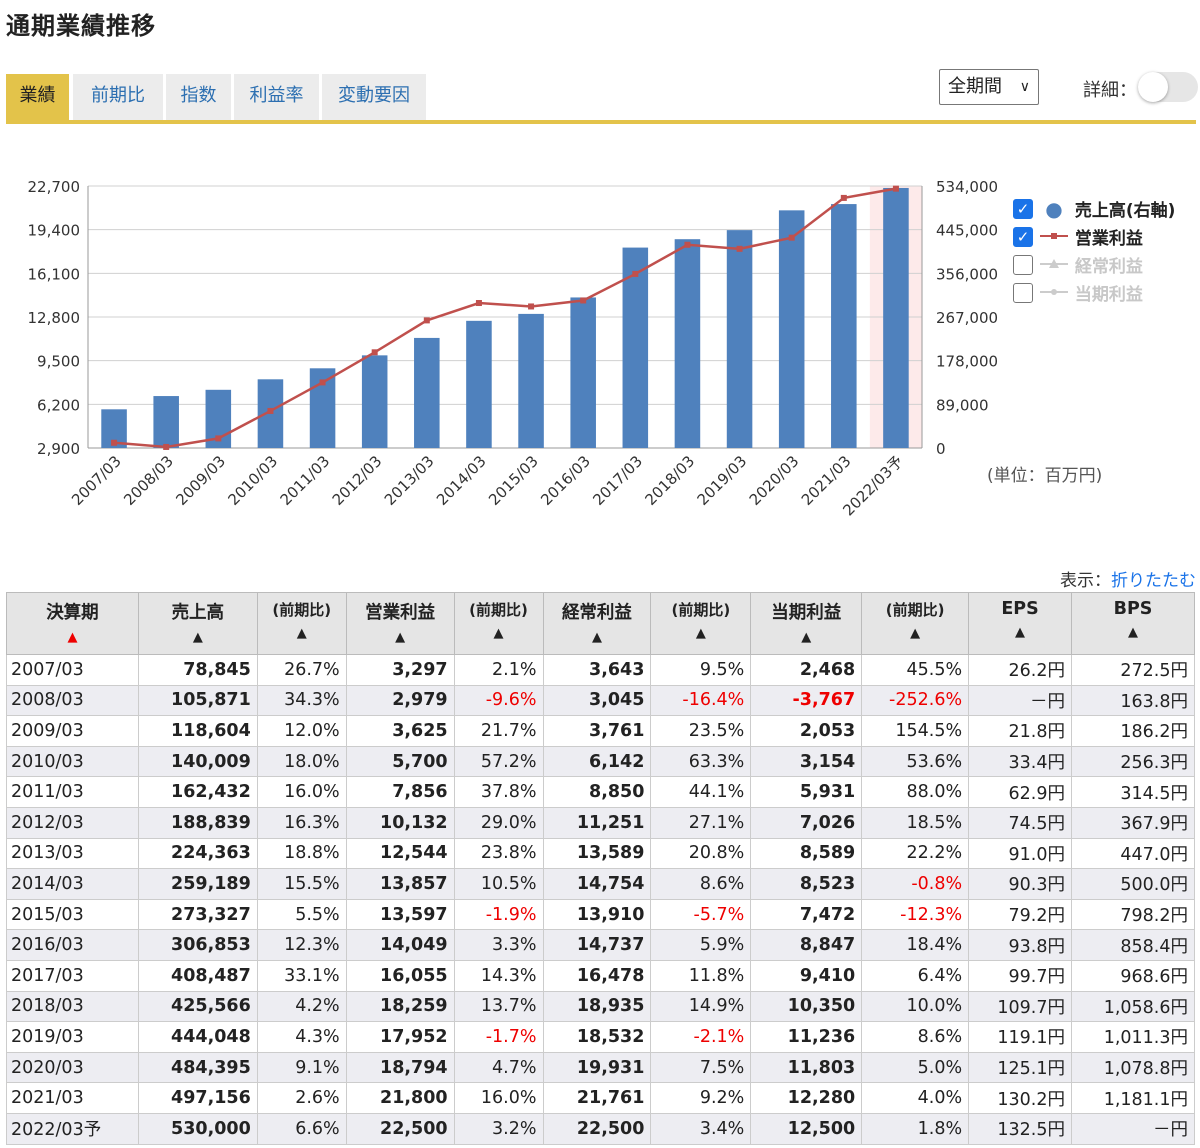  What do you see at coordinates (37, 97) in the screenshot?
I see `tab-performance: 業績` at bounding box center [37, 97].